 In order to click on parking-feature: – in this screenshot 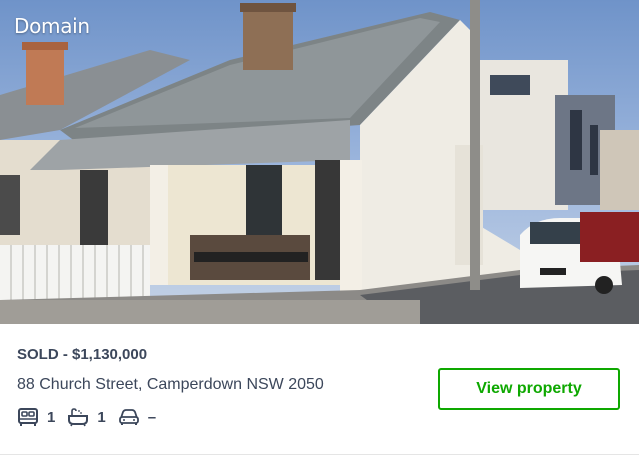, I will do `click(137, 417)`.